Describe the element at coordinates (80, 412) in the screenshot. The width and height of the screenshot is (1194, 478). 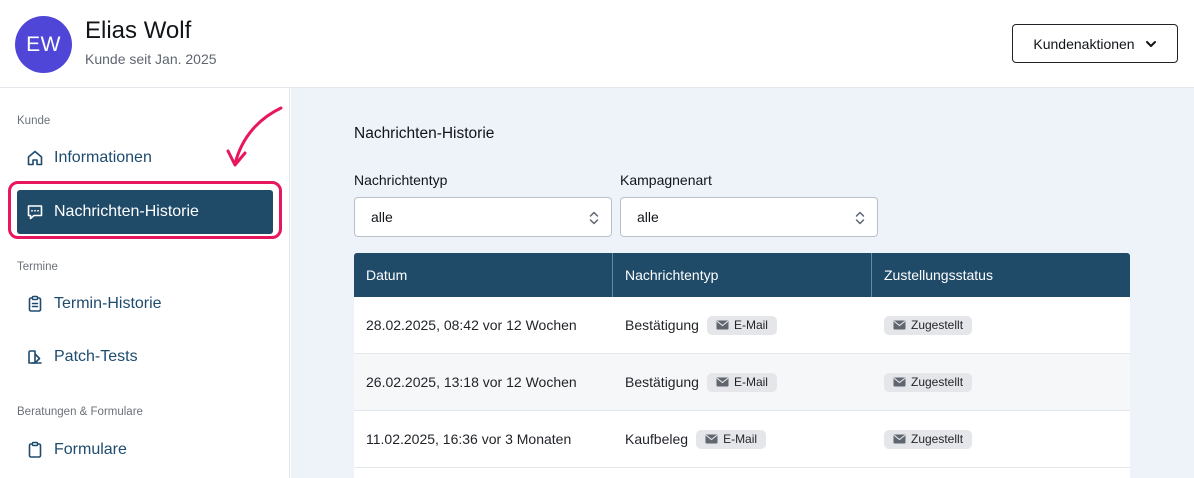
I see `sidebar-section-beratungen: Beratungen & Formulare` at that location.